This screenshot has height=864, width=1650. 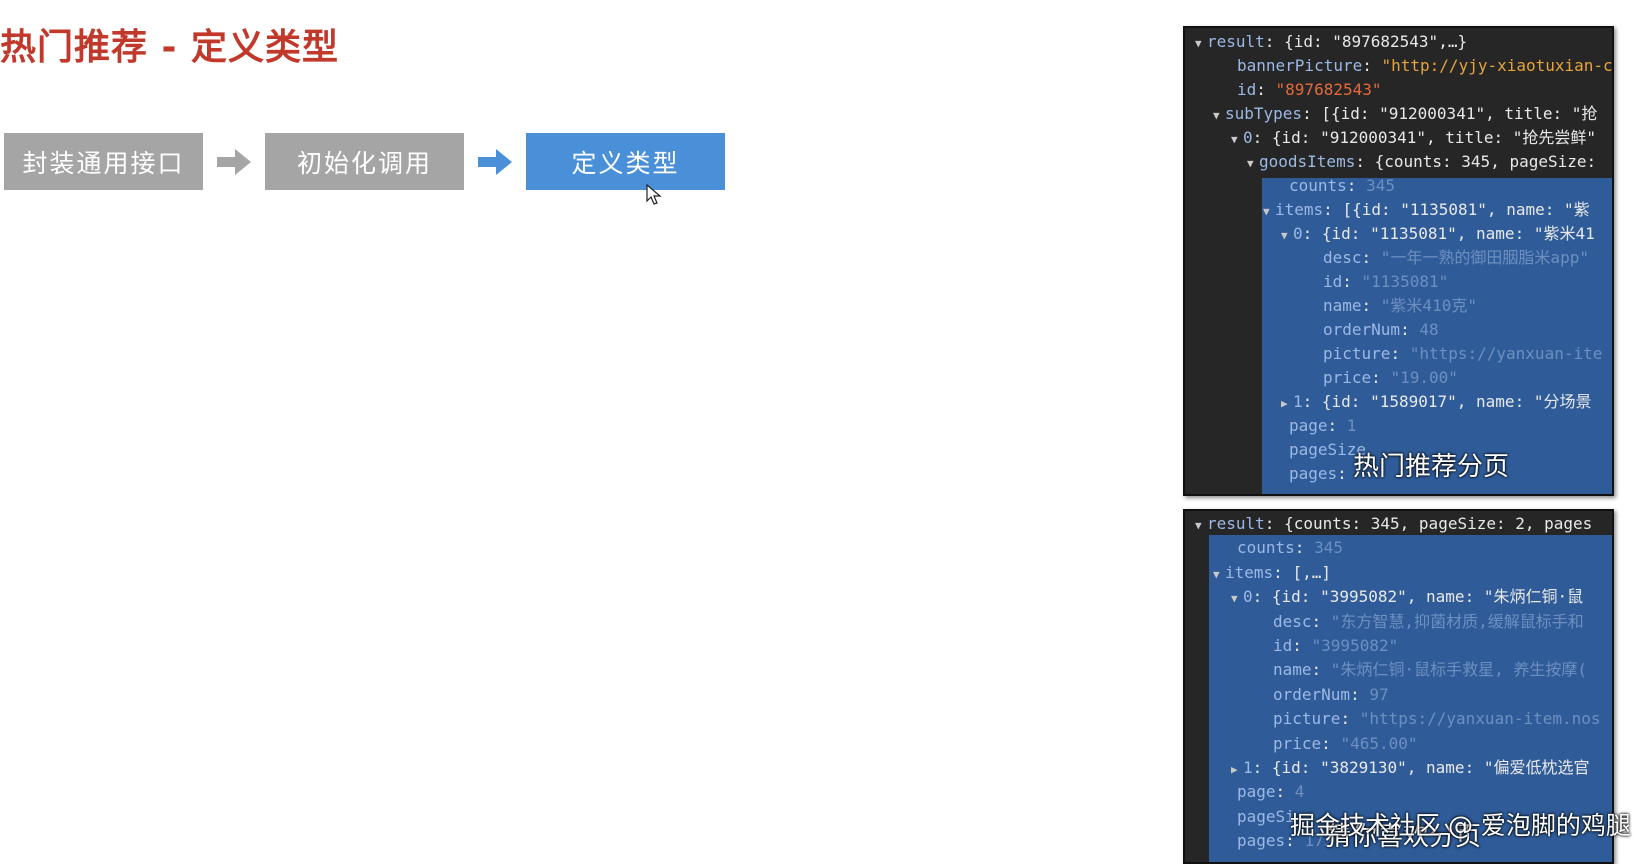 I want to click on step-encapsulate-api: 封装通用接口, so click(x=103, y=161).